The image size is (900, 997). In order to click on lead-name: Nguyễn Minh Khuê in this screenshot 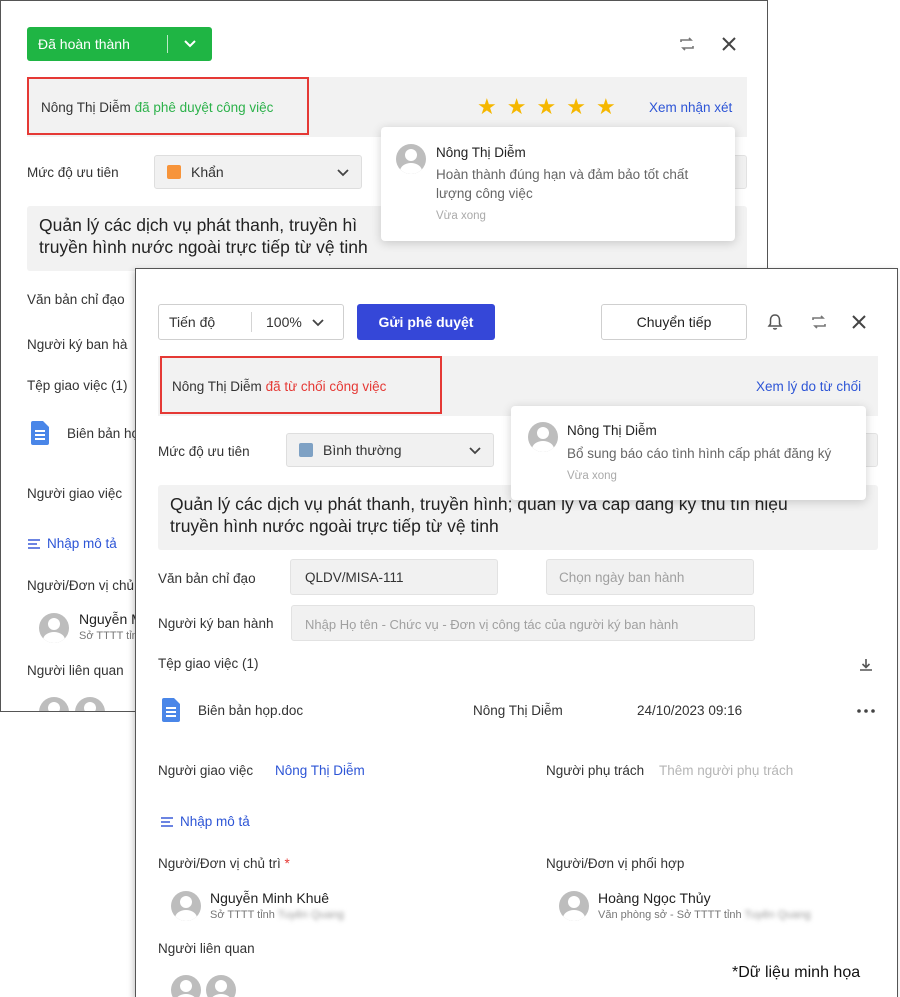, I will do `click(270, 898)`.